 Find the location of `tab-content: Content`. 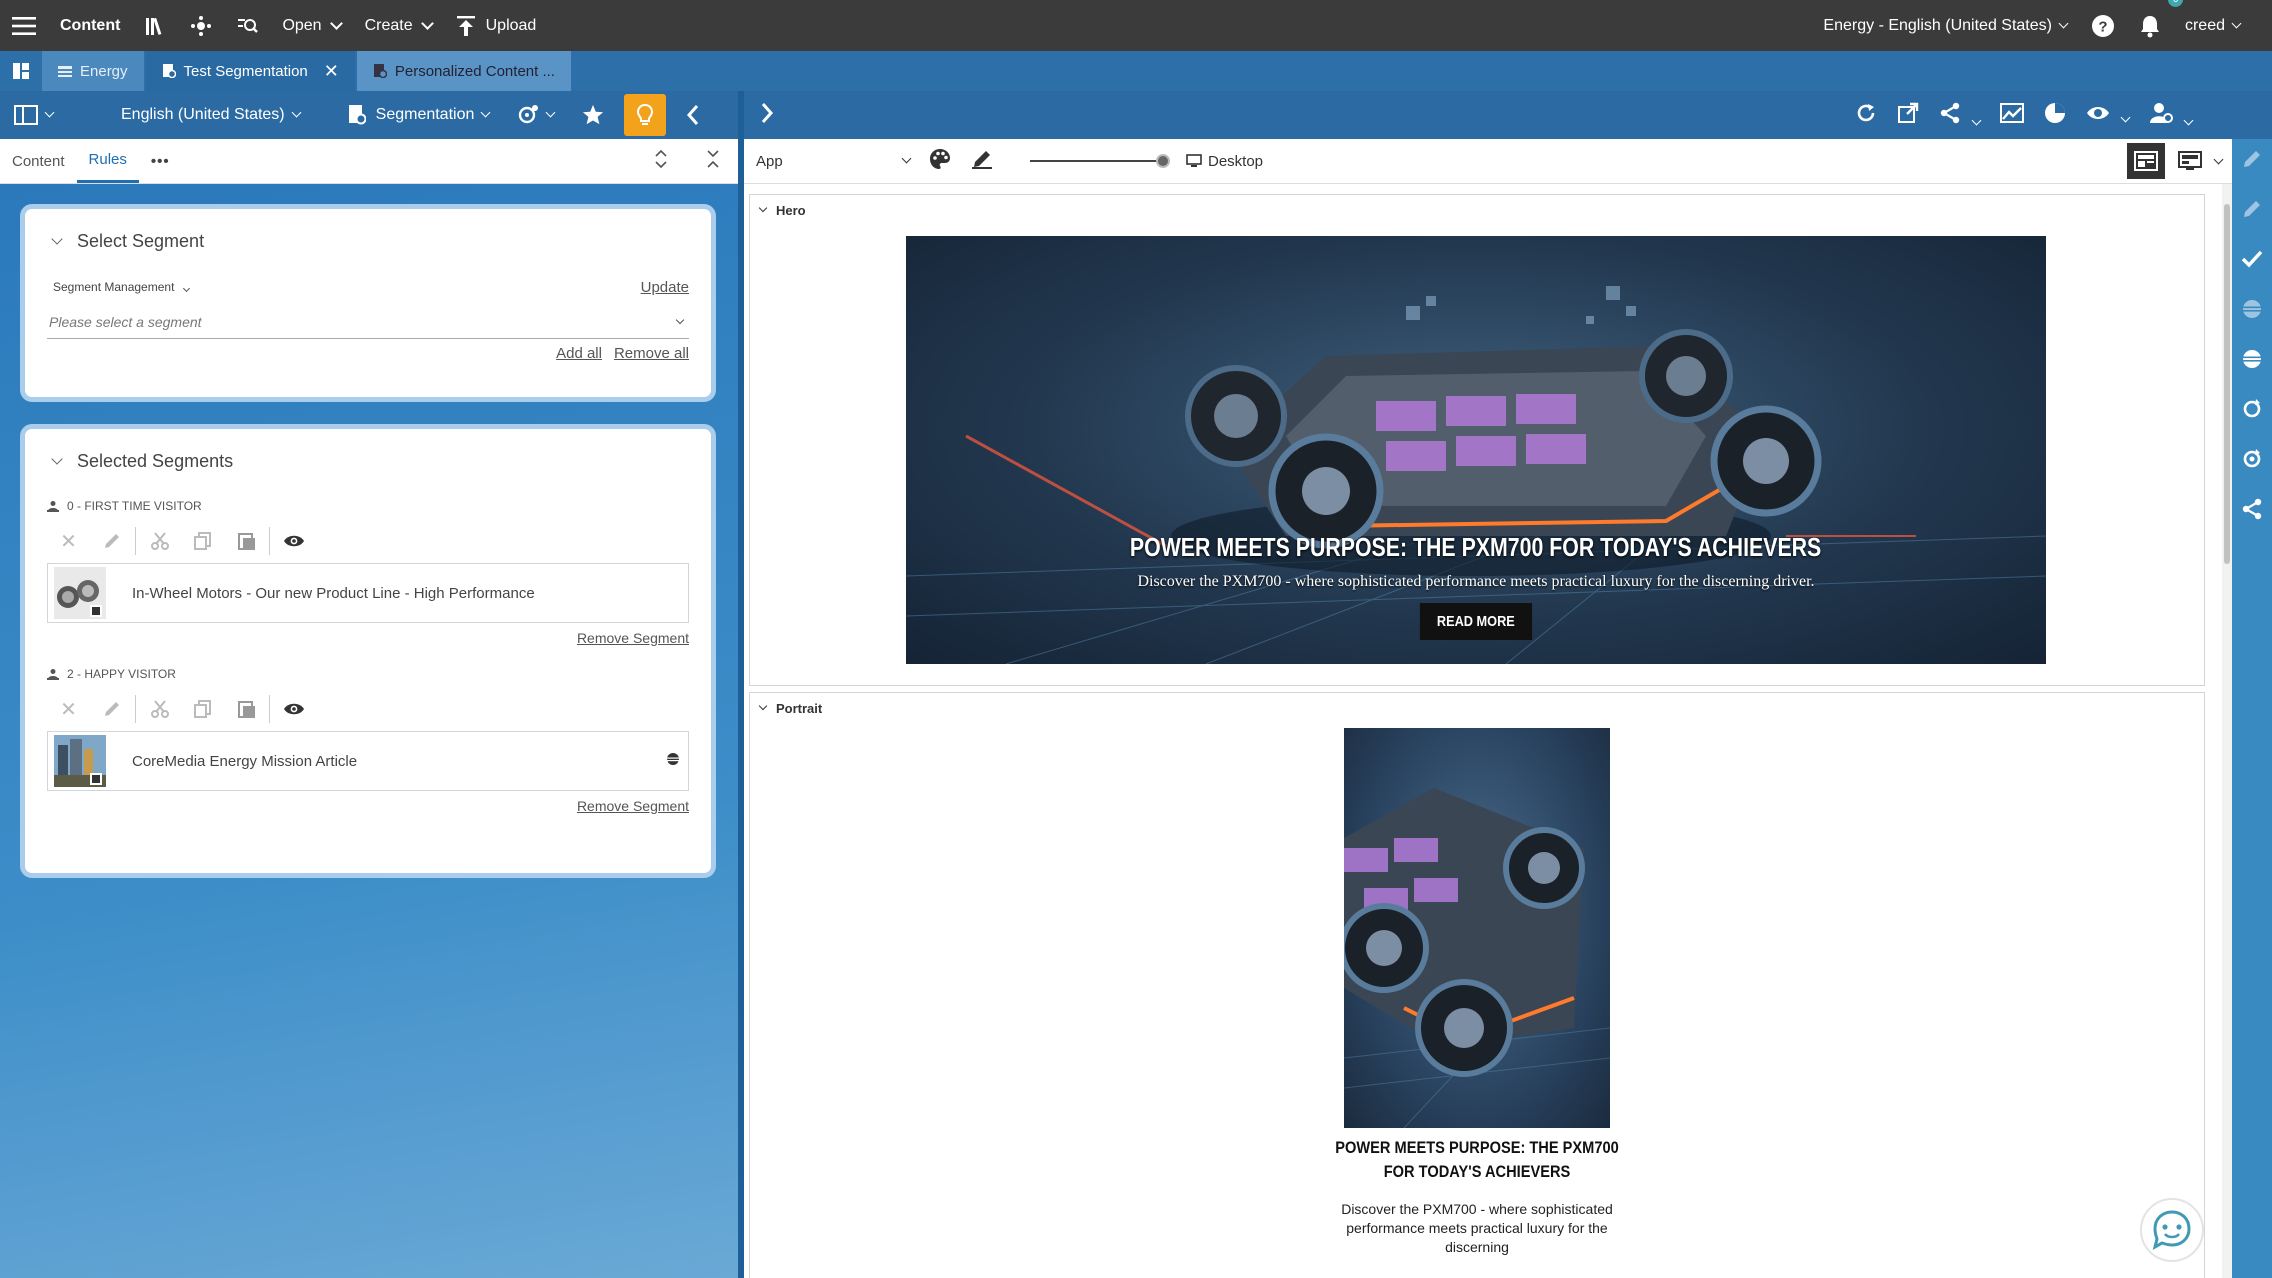

tab-content: Content is located at coordinates (38, 161).